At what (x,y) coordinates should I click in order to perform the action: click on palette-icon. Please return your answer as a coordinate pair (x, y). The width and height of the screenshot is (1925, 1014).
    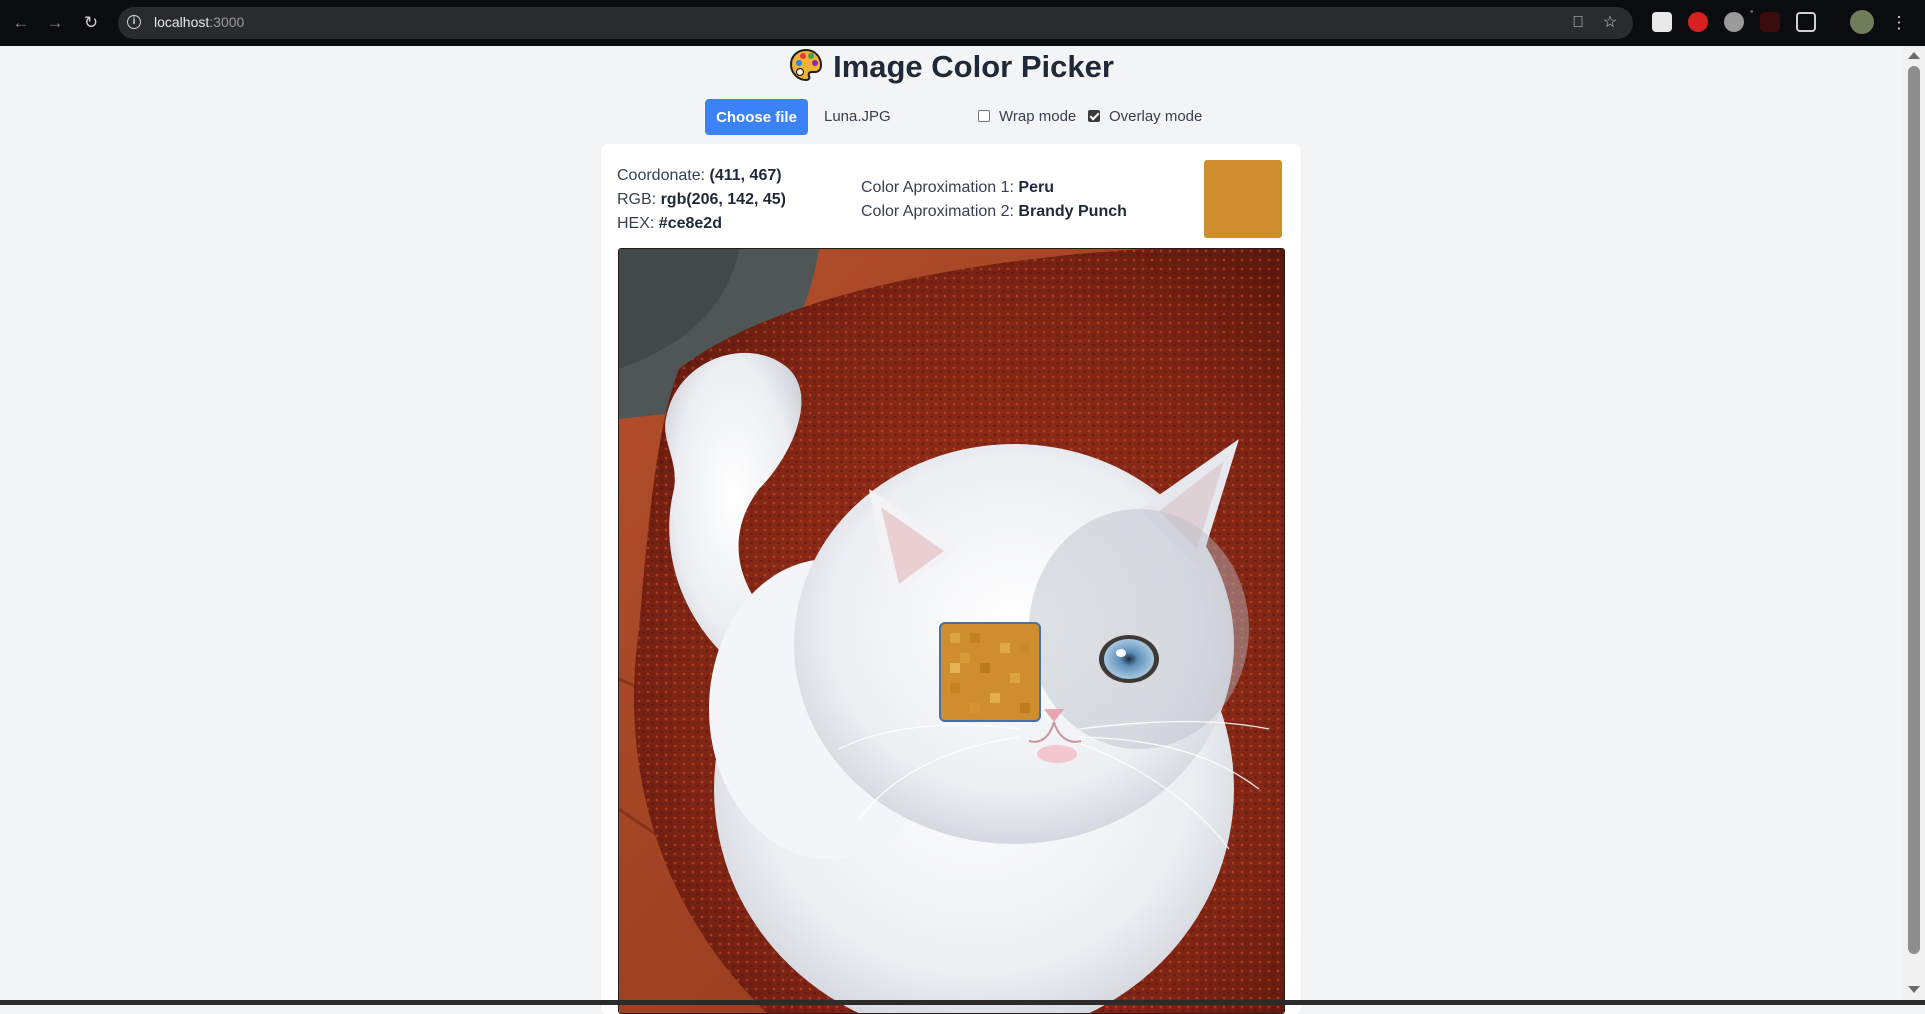
    Looking at the image, I should click on (806, 65).